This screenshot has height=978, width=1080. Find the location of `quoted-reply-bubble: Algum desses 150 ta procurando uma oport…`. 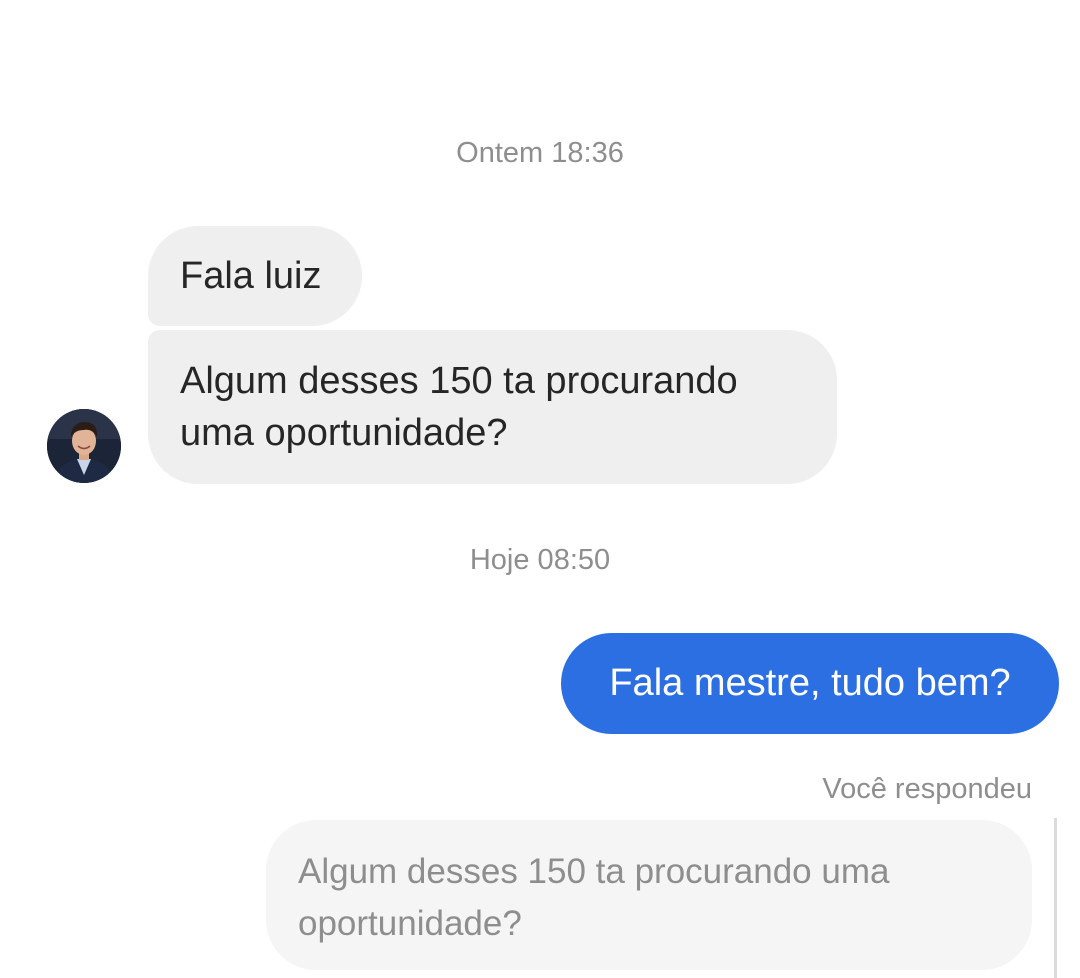

quoted-reply-bubble: Algum desses 150 ta procurando uma oport… is located at coordinates (649, 895).